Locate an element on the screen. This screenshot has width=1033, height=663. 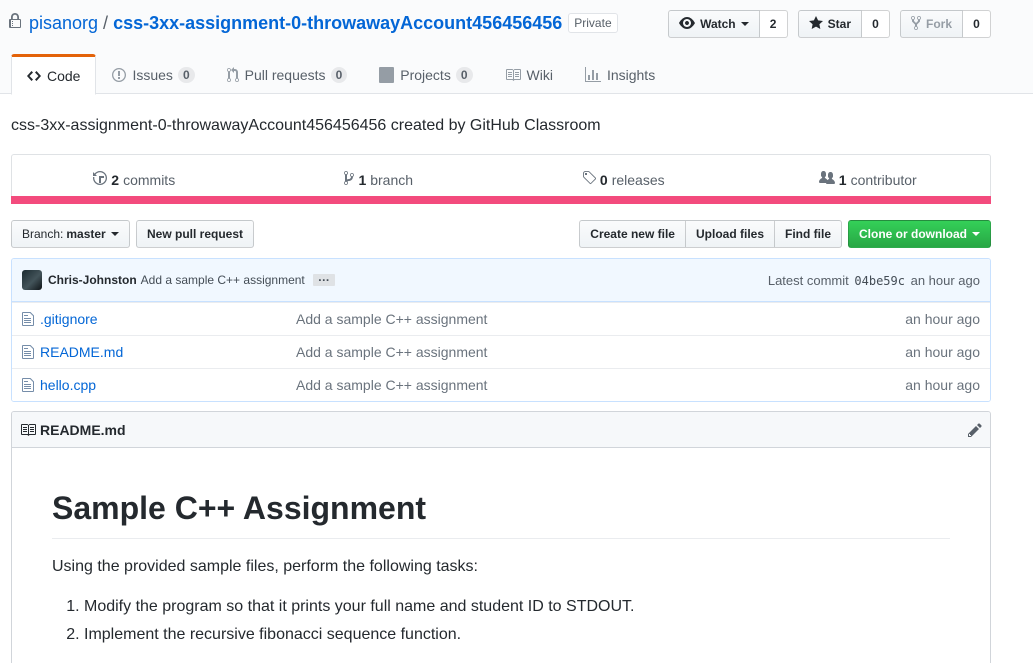
tab-wiki: Wiki is located at coordinates (529, 74).